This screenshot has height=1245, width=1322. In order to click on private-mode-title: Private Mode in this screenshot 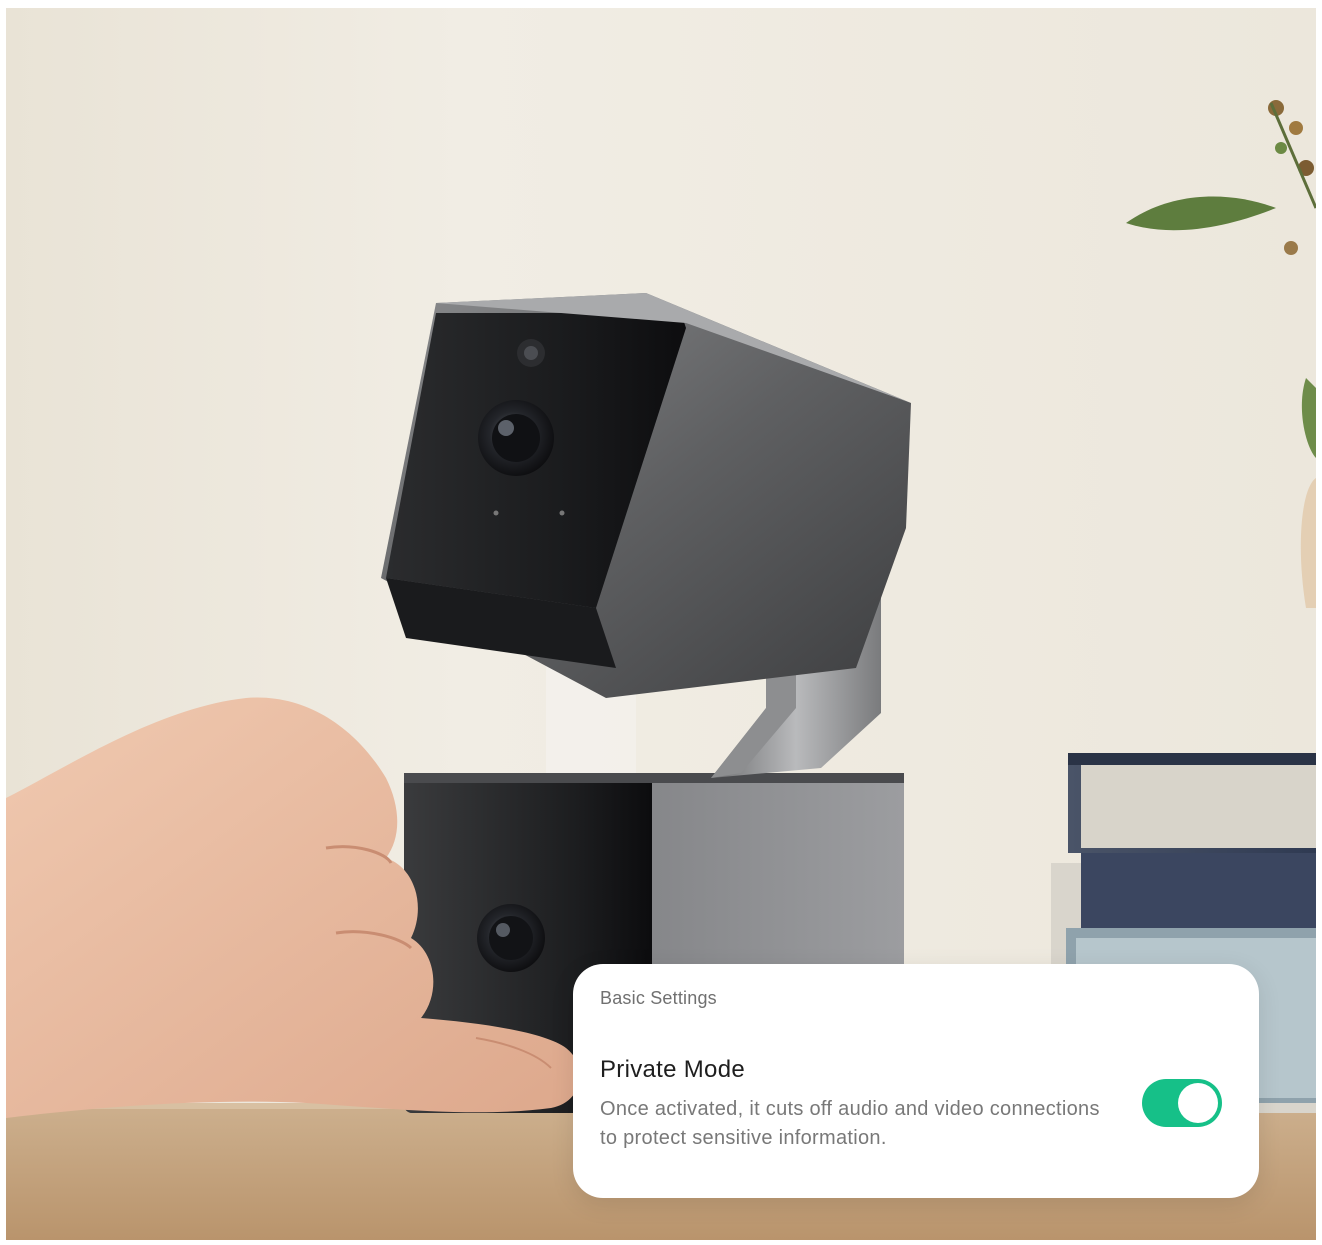, I will do `click(672, 1069)`.